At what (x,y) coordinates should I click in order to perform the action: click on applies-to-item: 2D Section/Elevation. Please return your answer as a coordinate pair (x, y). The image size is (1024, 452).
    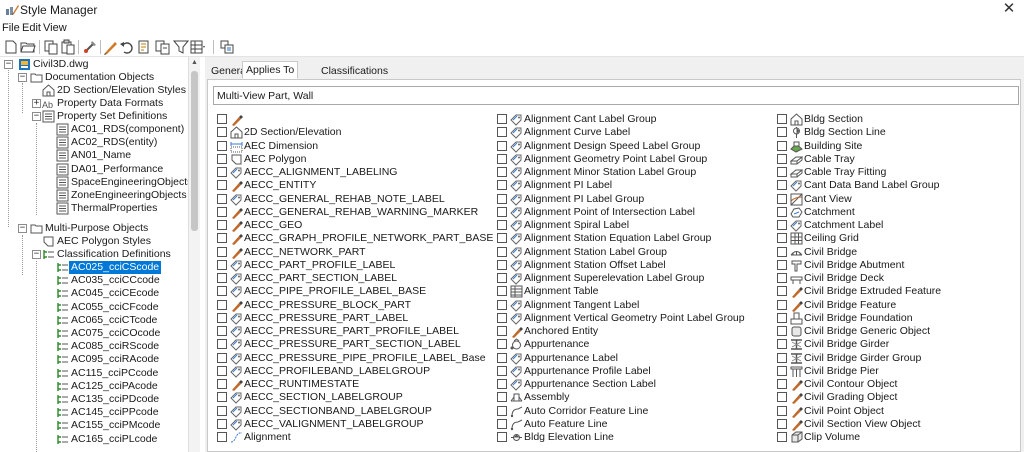
    Looking at the image, I should click on (352, 132).